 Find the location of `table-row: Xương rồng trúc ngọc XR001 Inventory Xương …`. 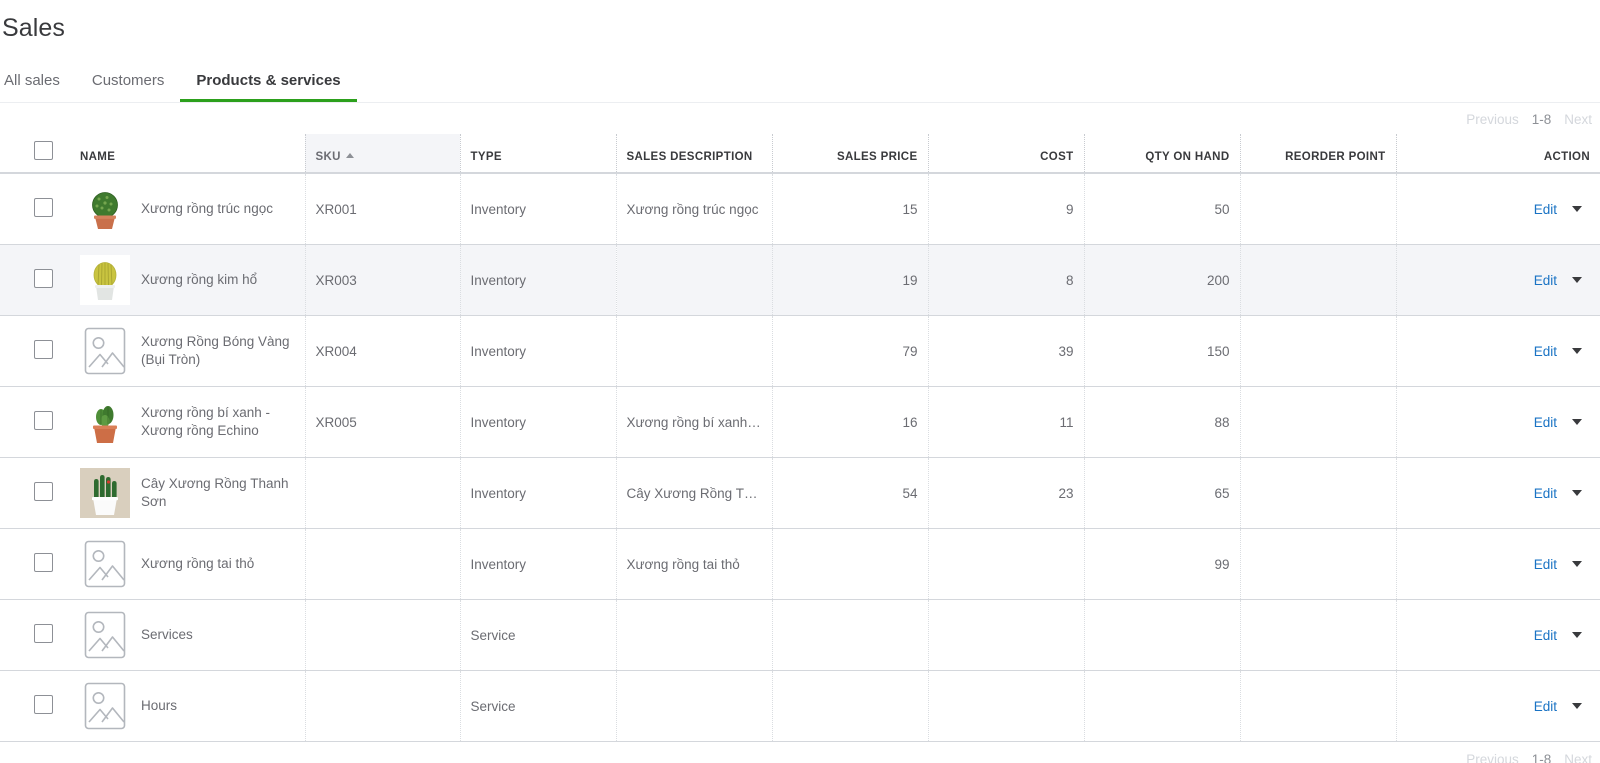

table-row: Xương rồng trúc ngọc XR001 Inventory Xương … is located at coordinates (800, 209).